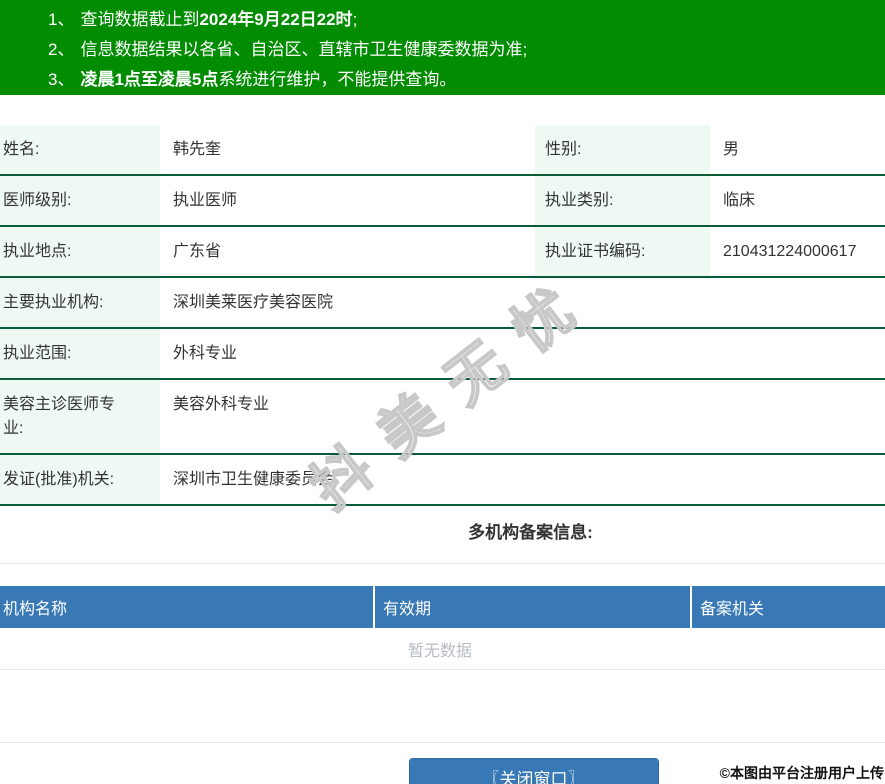  Describe the element at coordinates (442, 354) in the screenshot. I see `table-row-practice-scope: 执业范围: 外科专业` at that location.